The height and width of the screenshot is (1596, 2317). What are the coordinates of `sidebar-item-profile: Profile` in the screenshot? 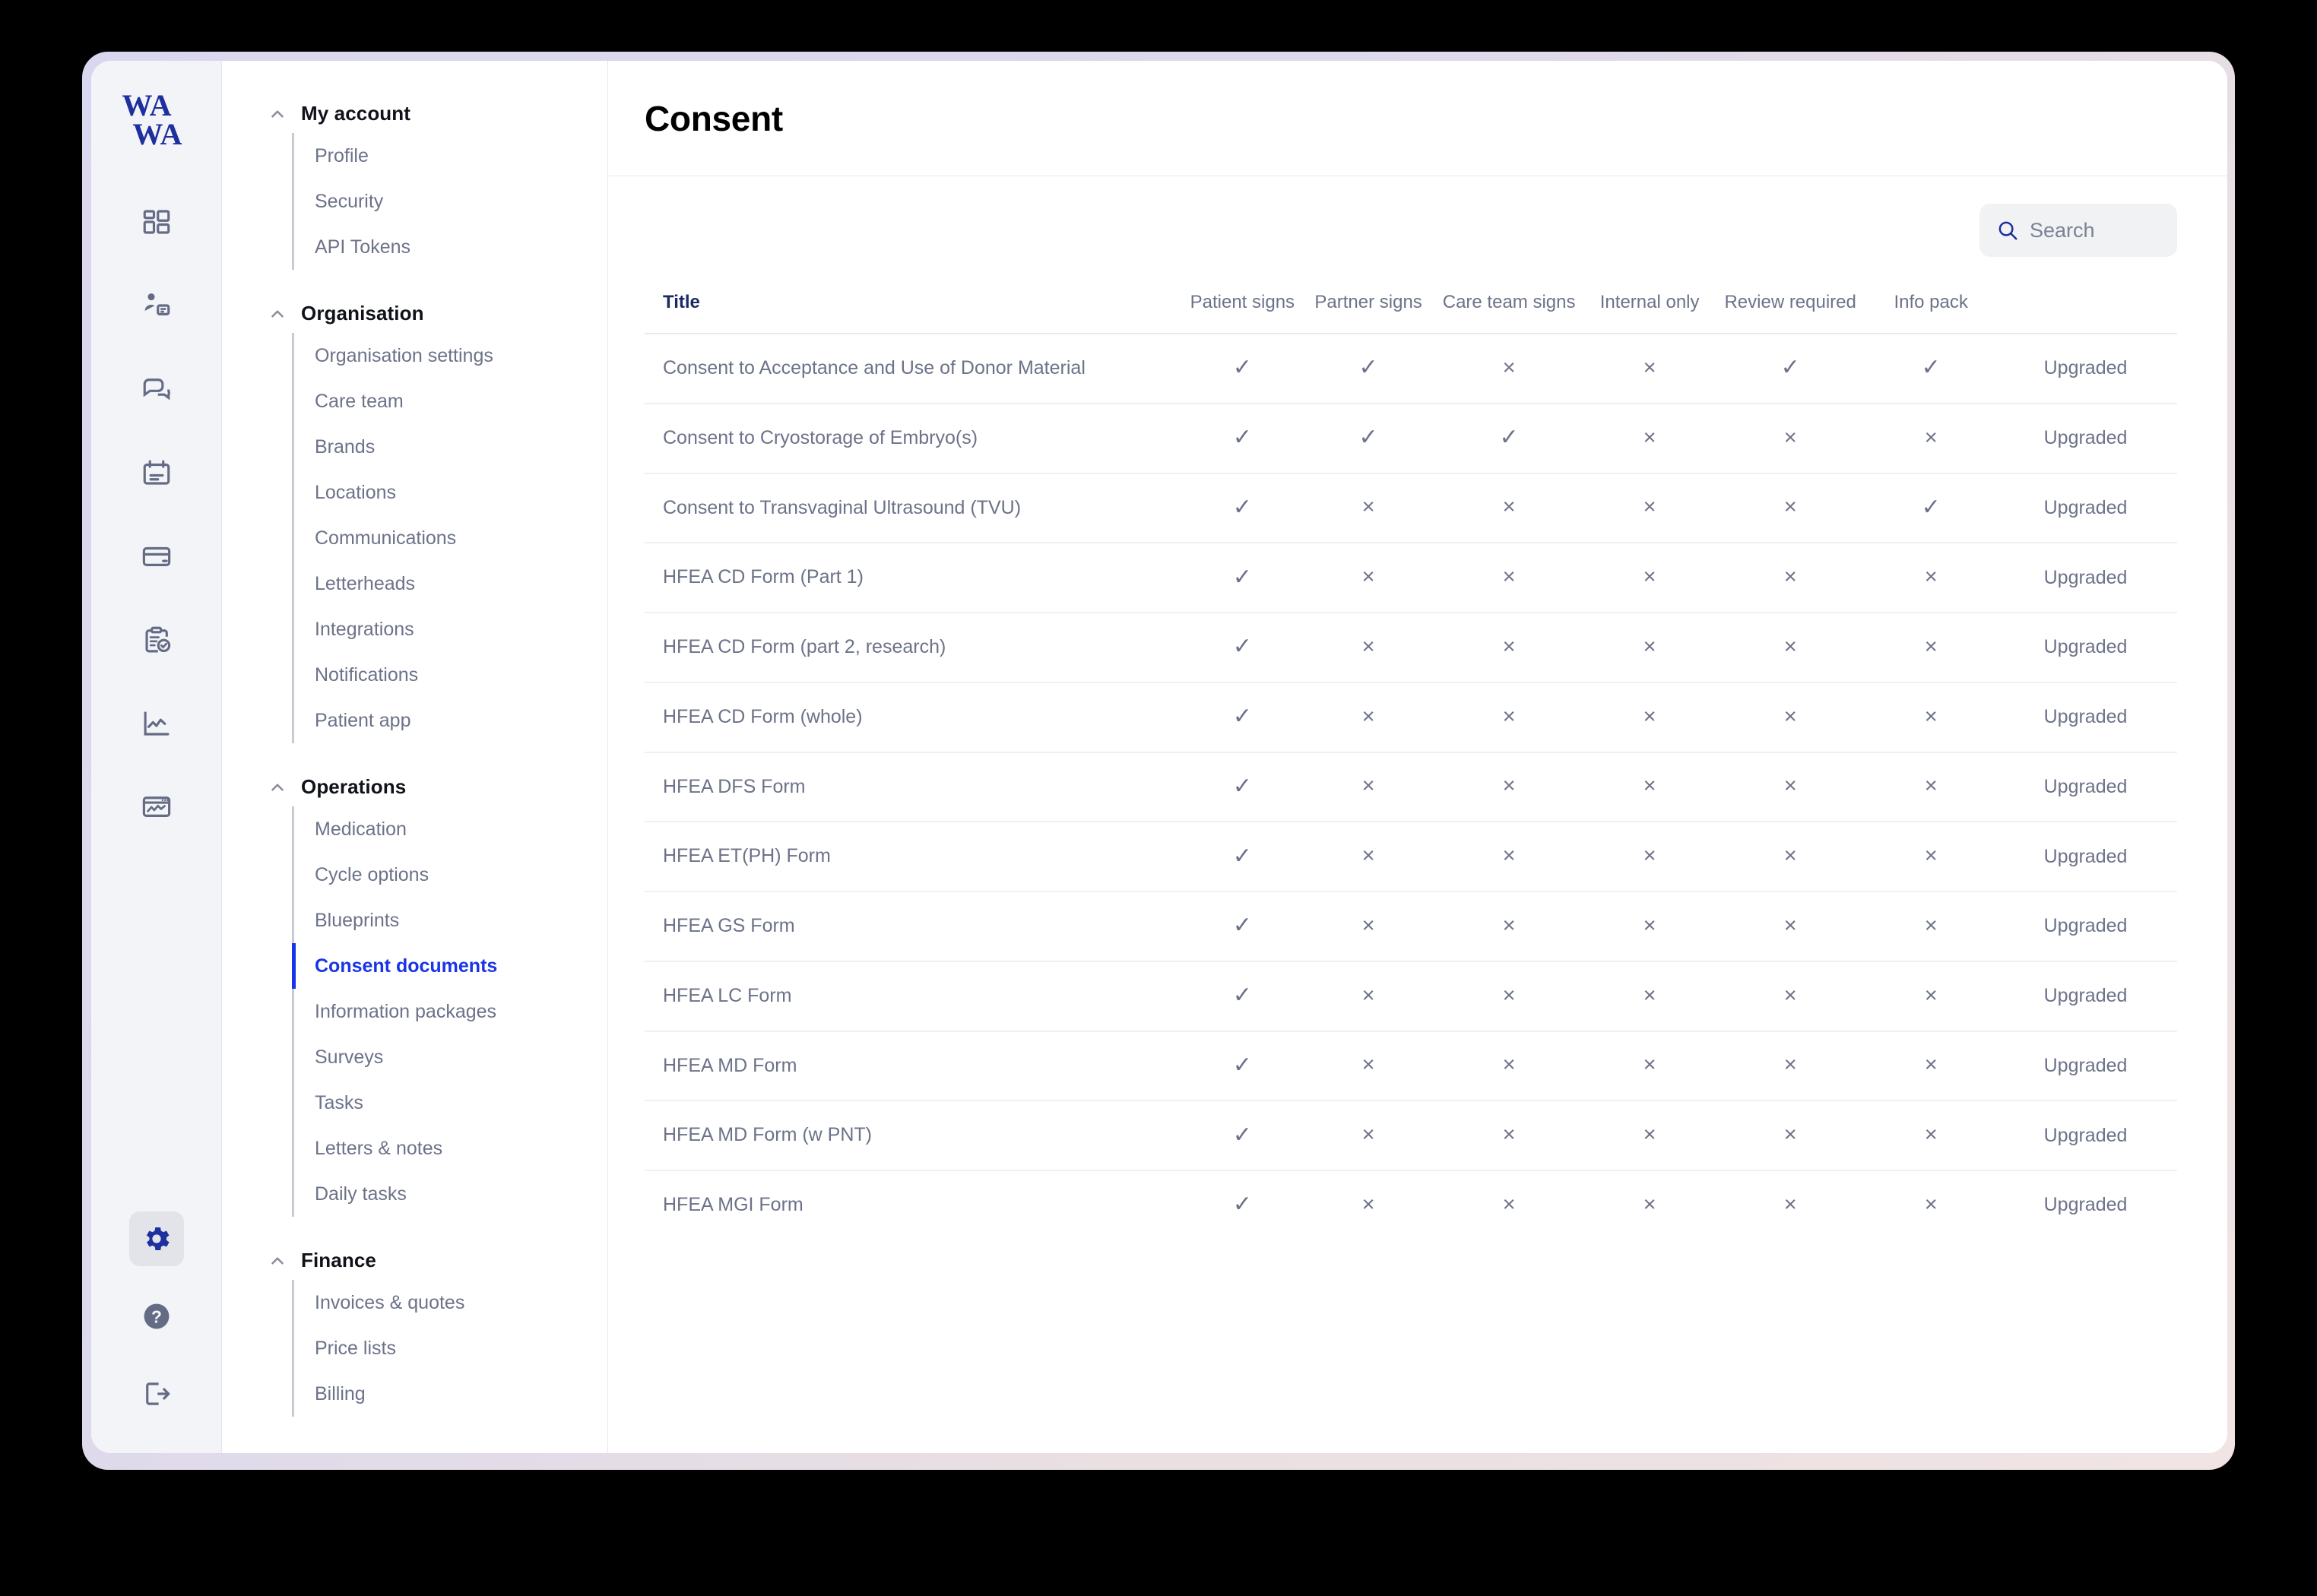 It's located at (450, 156).